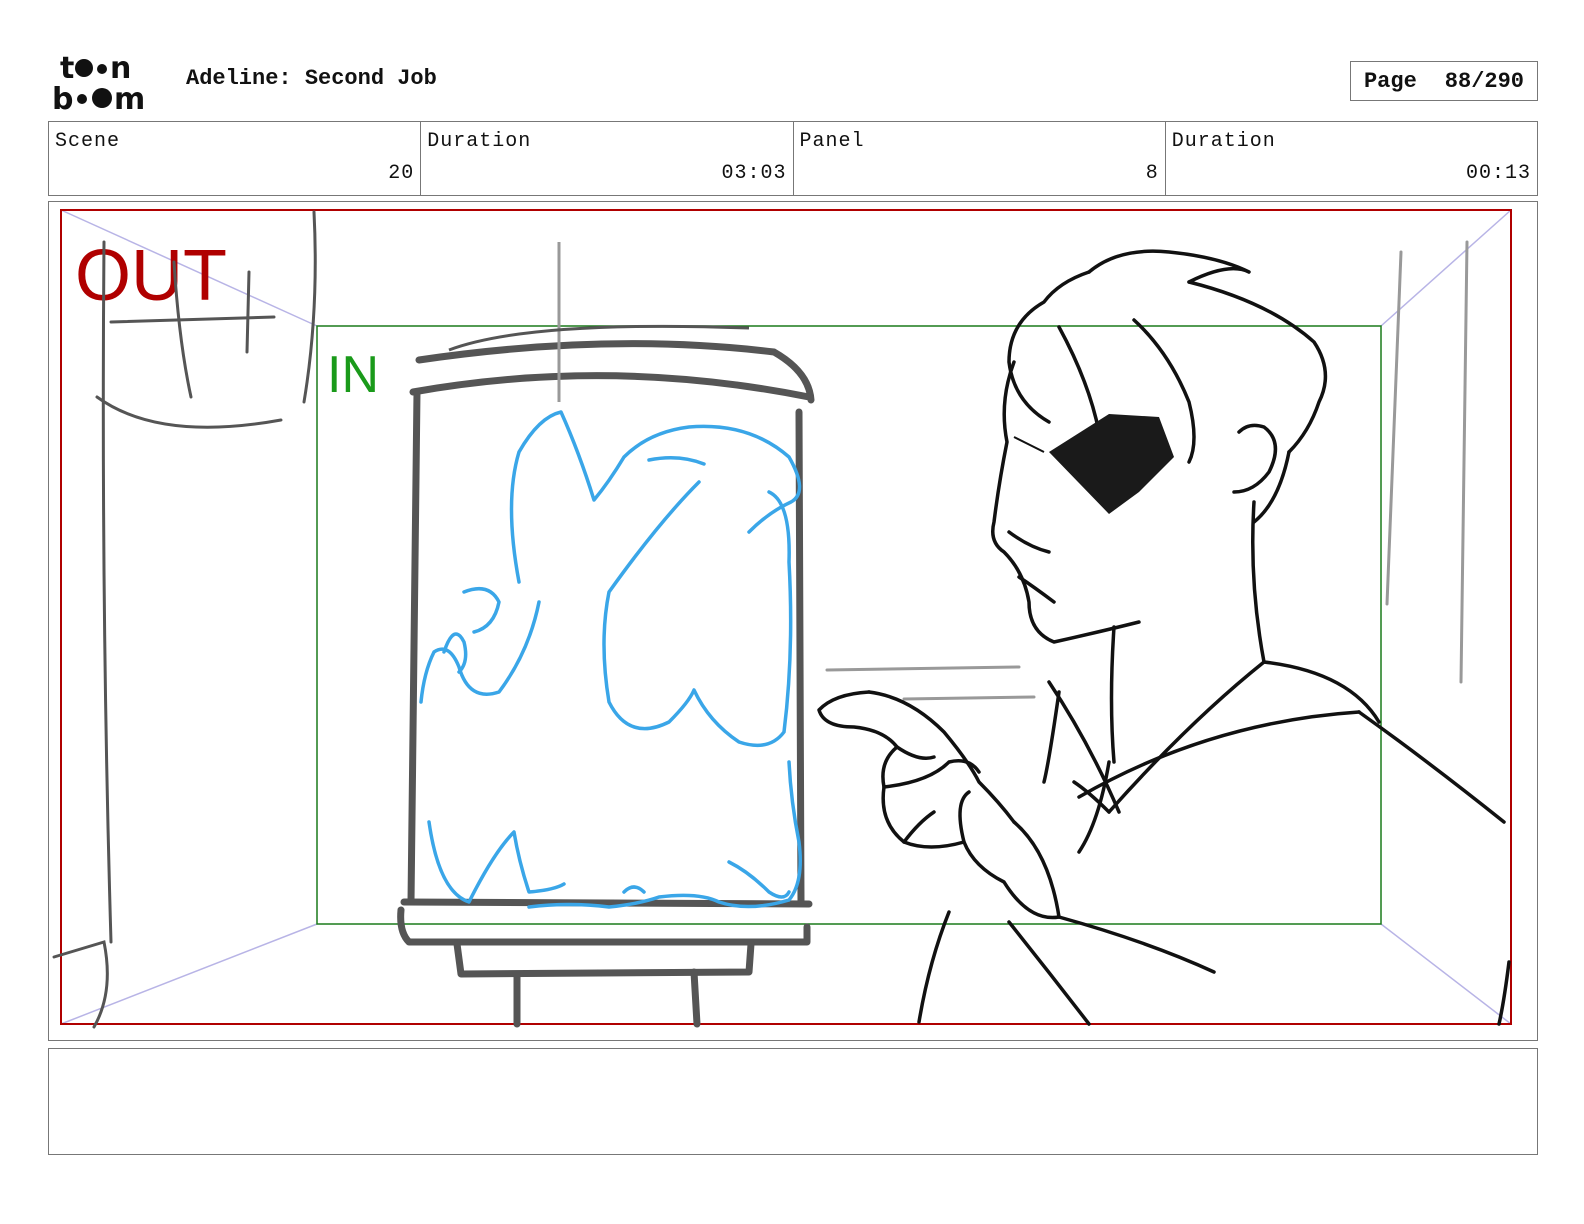 This screenshot has height=1224, width=1584. Describe the element at coordinates (1223, 141) in the screenshot. I see `panel-duration-label: Duration` at that location.